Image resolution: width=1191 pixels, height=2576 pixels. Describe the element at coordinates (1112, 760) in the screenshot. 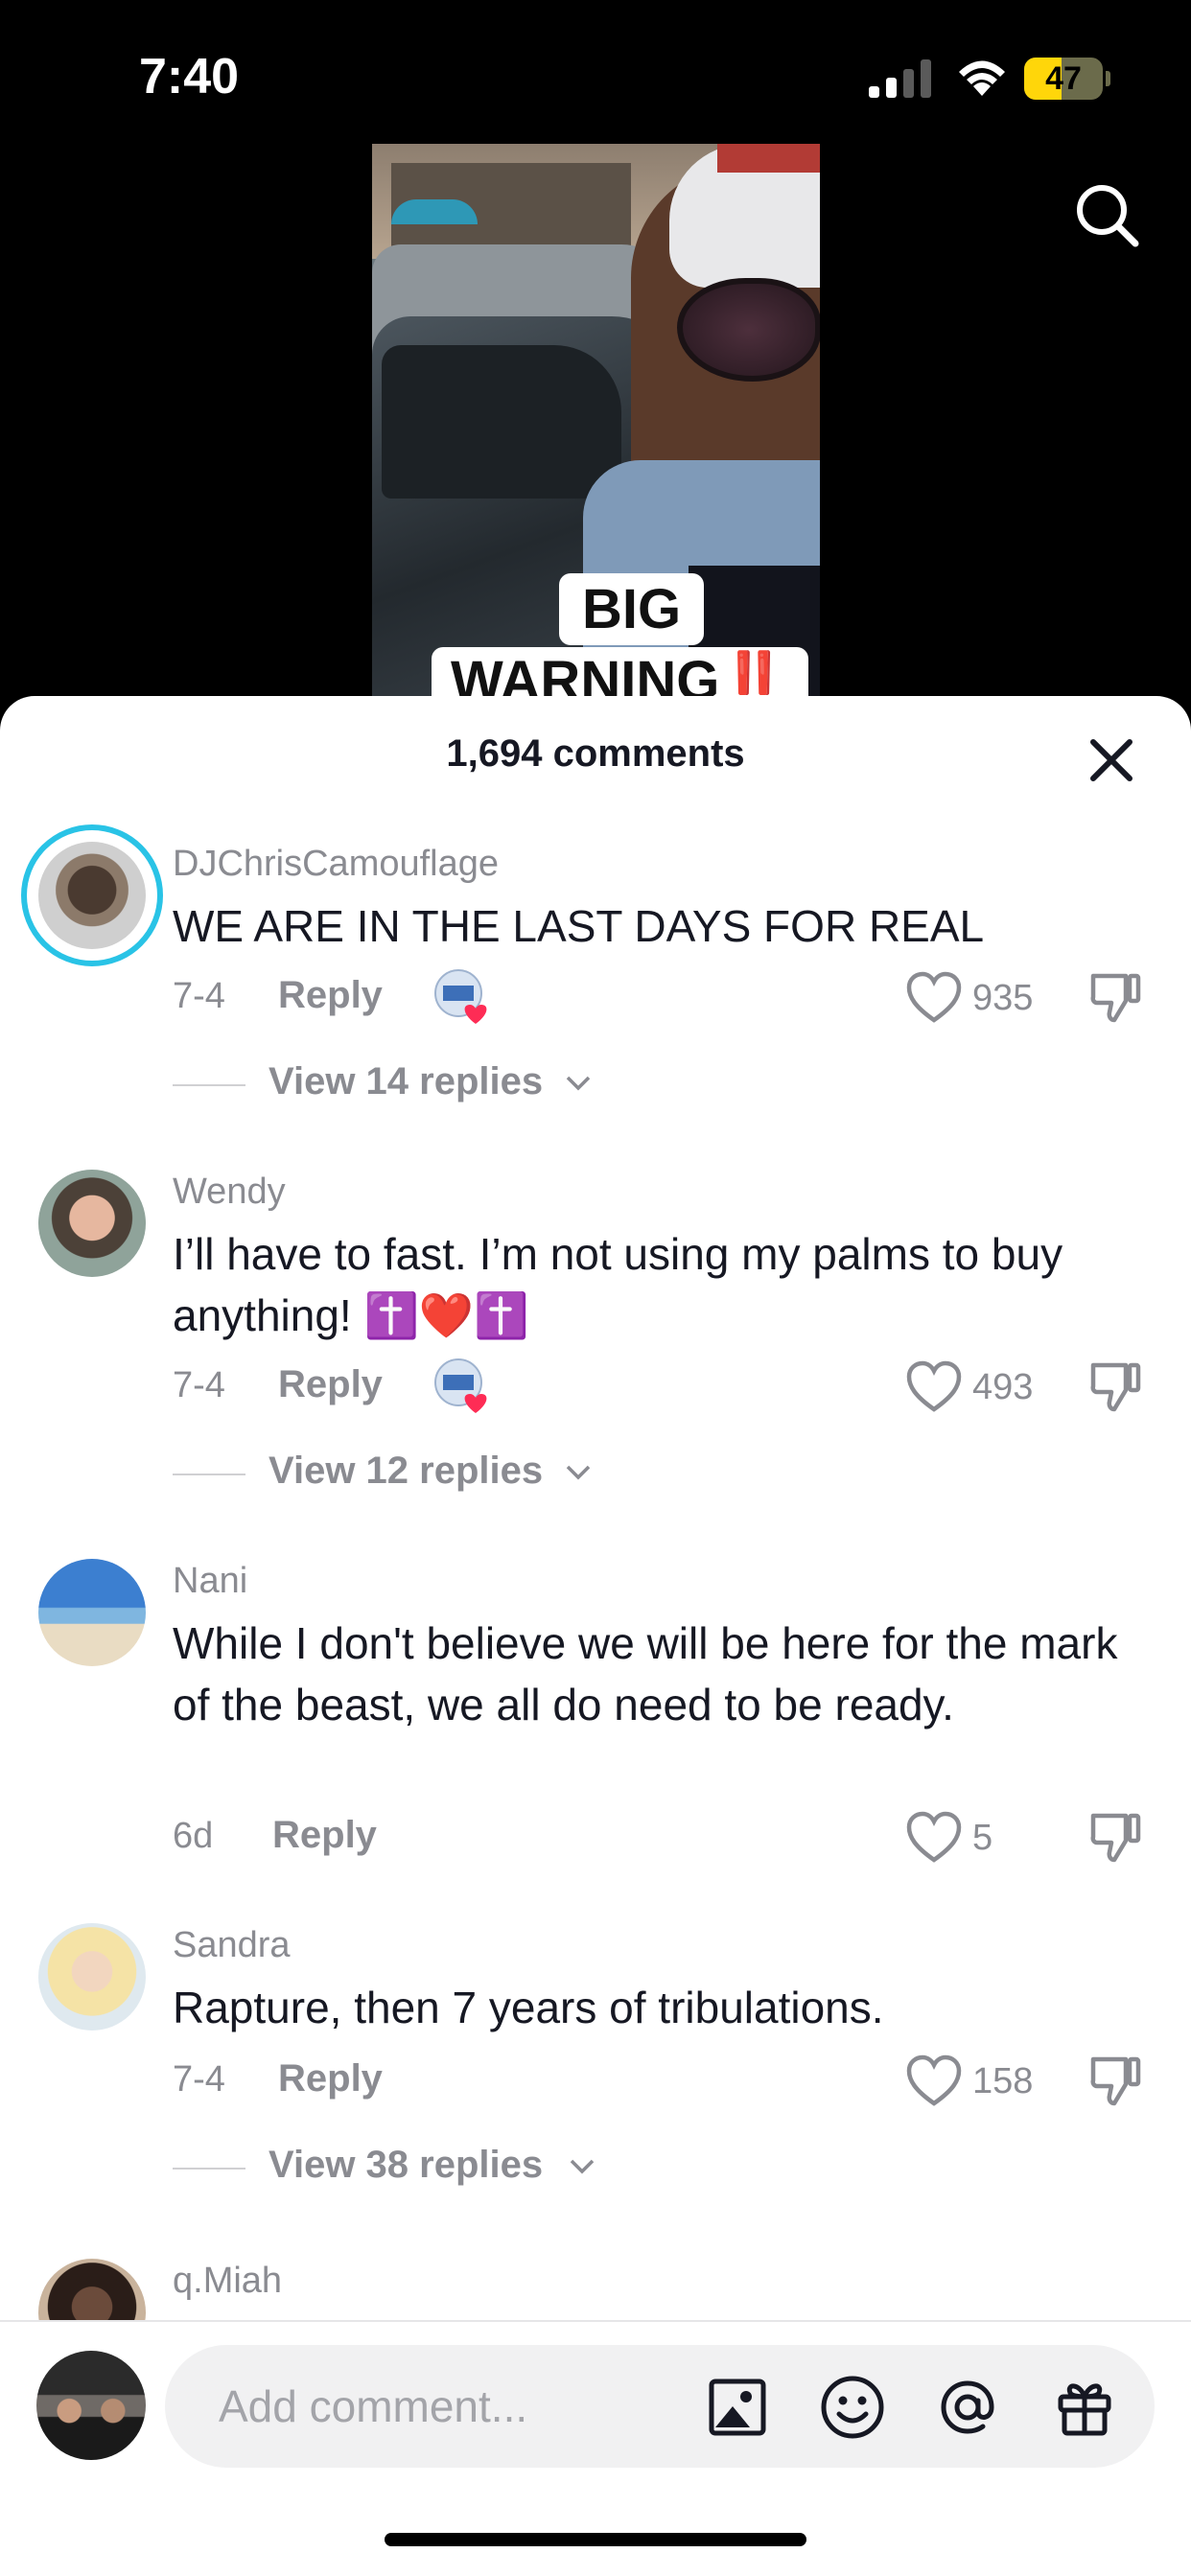

I see `close-icon` at that location.